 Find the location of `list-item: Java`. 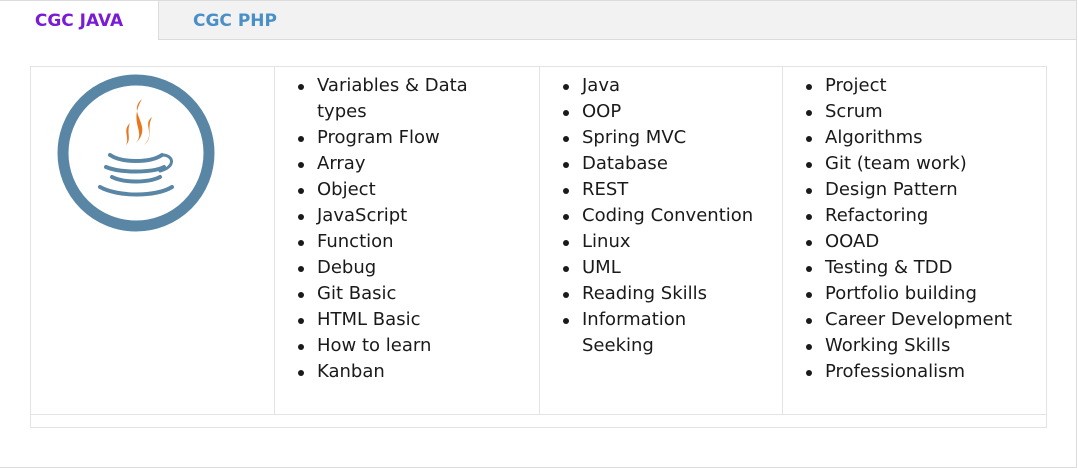

list-item: Java is located at coordinates (668, 86).